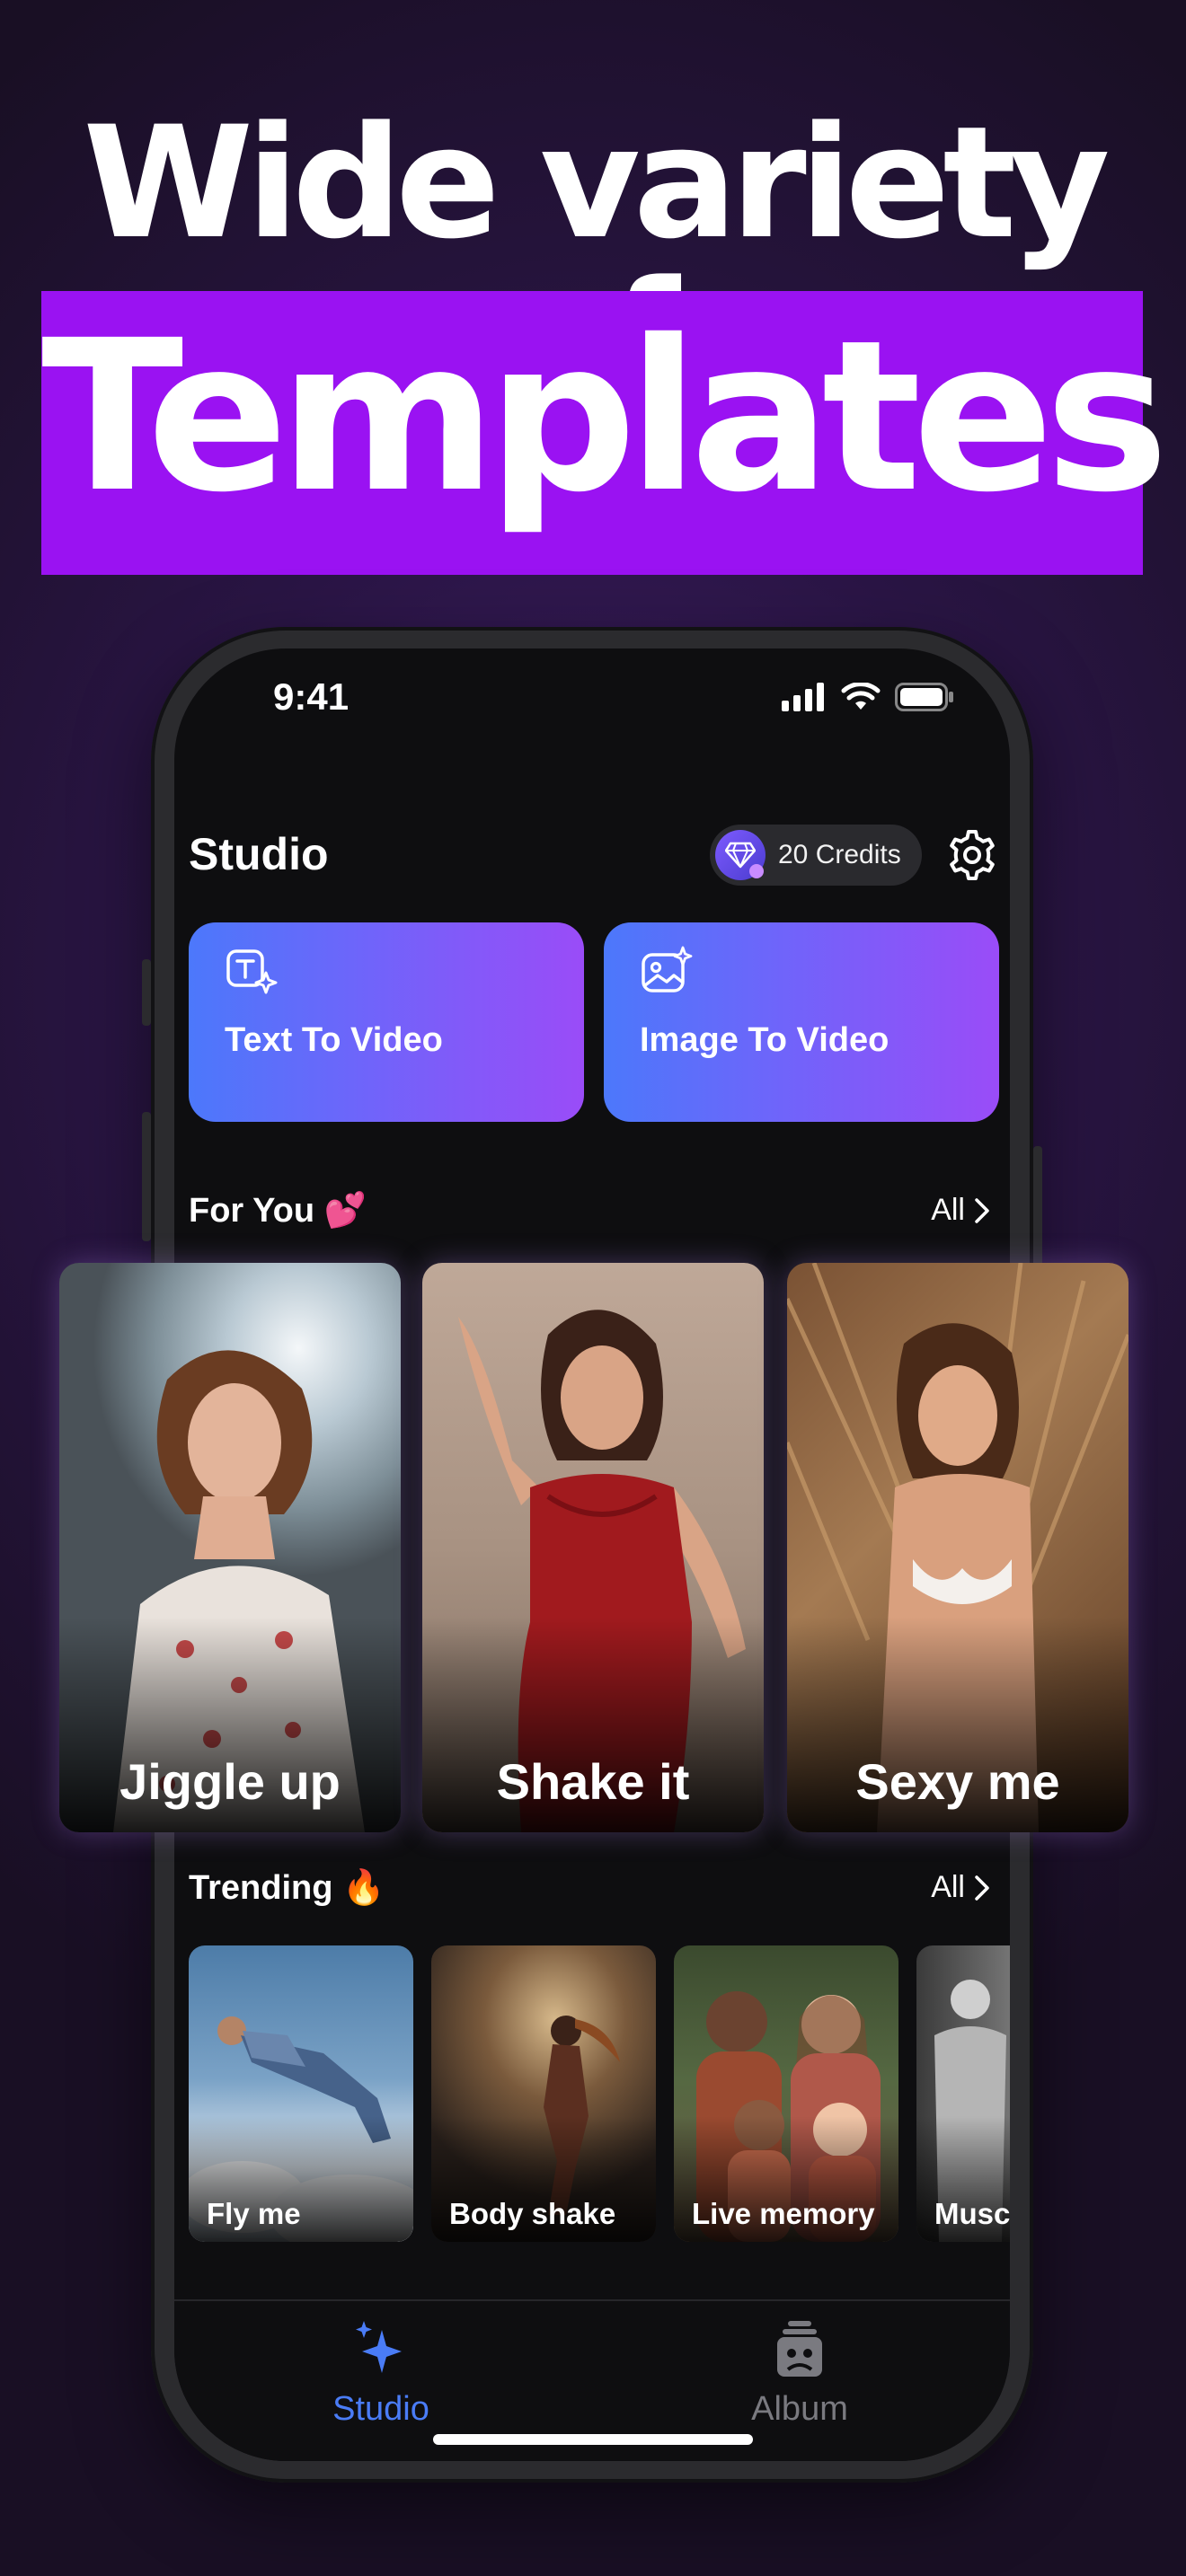 The width and height of the screenshot is (1186, 2576). I want to click on trending-all-label: All, so click(948, 1887).